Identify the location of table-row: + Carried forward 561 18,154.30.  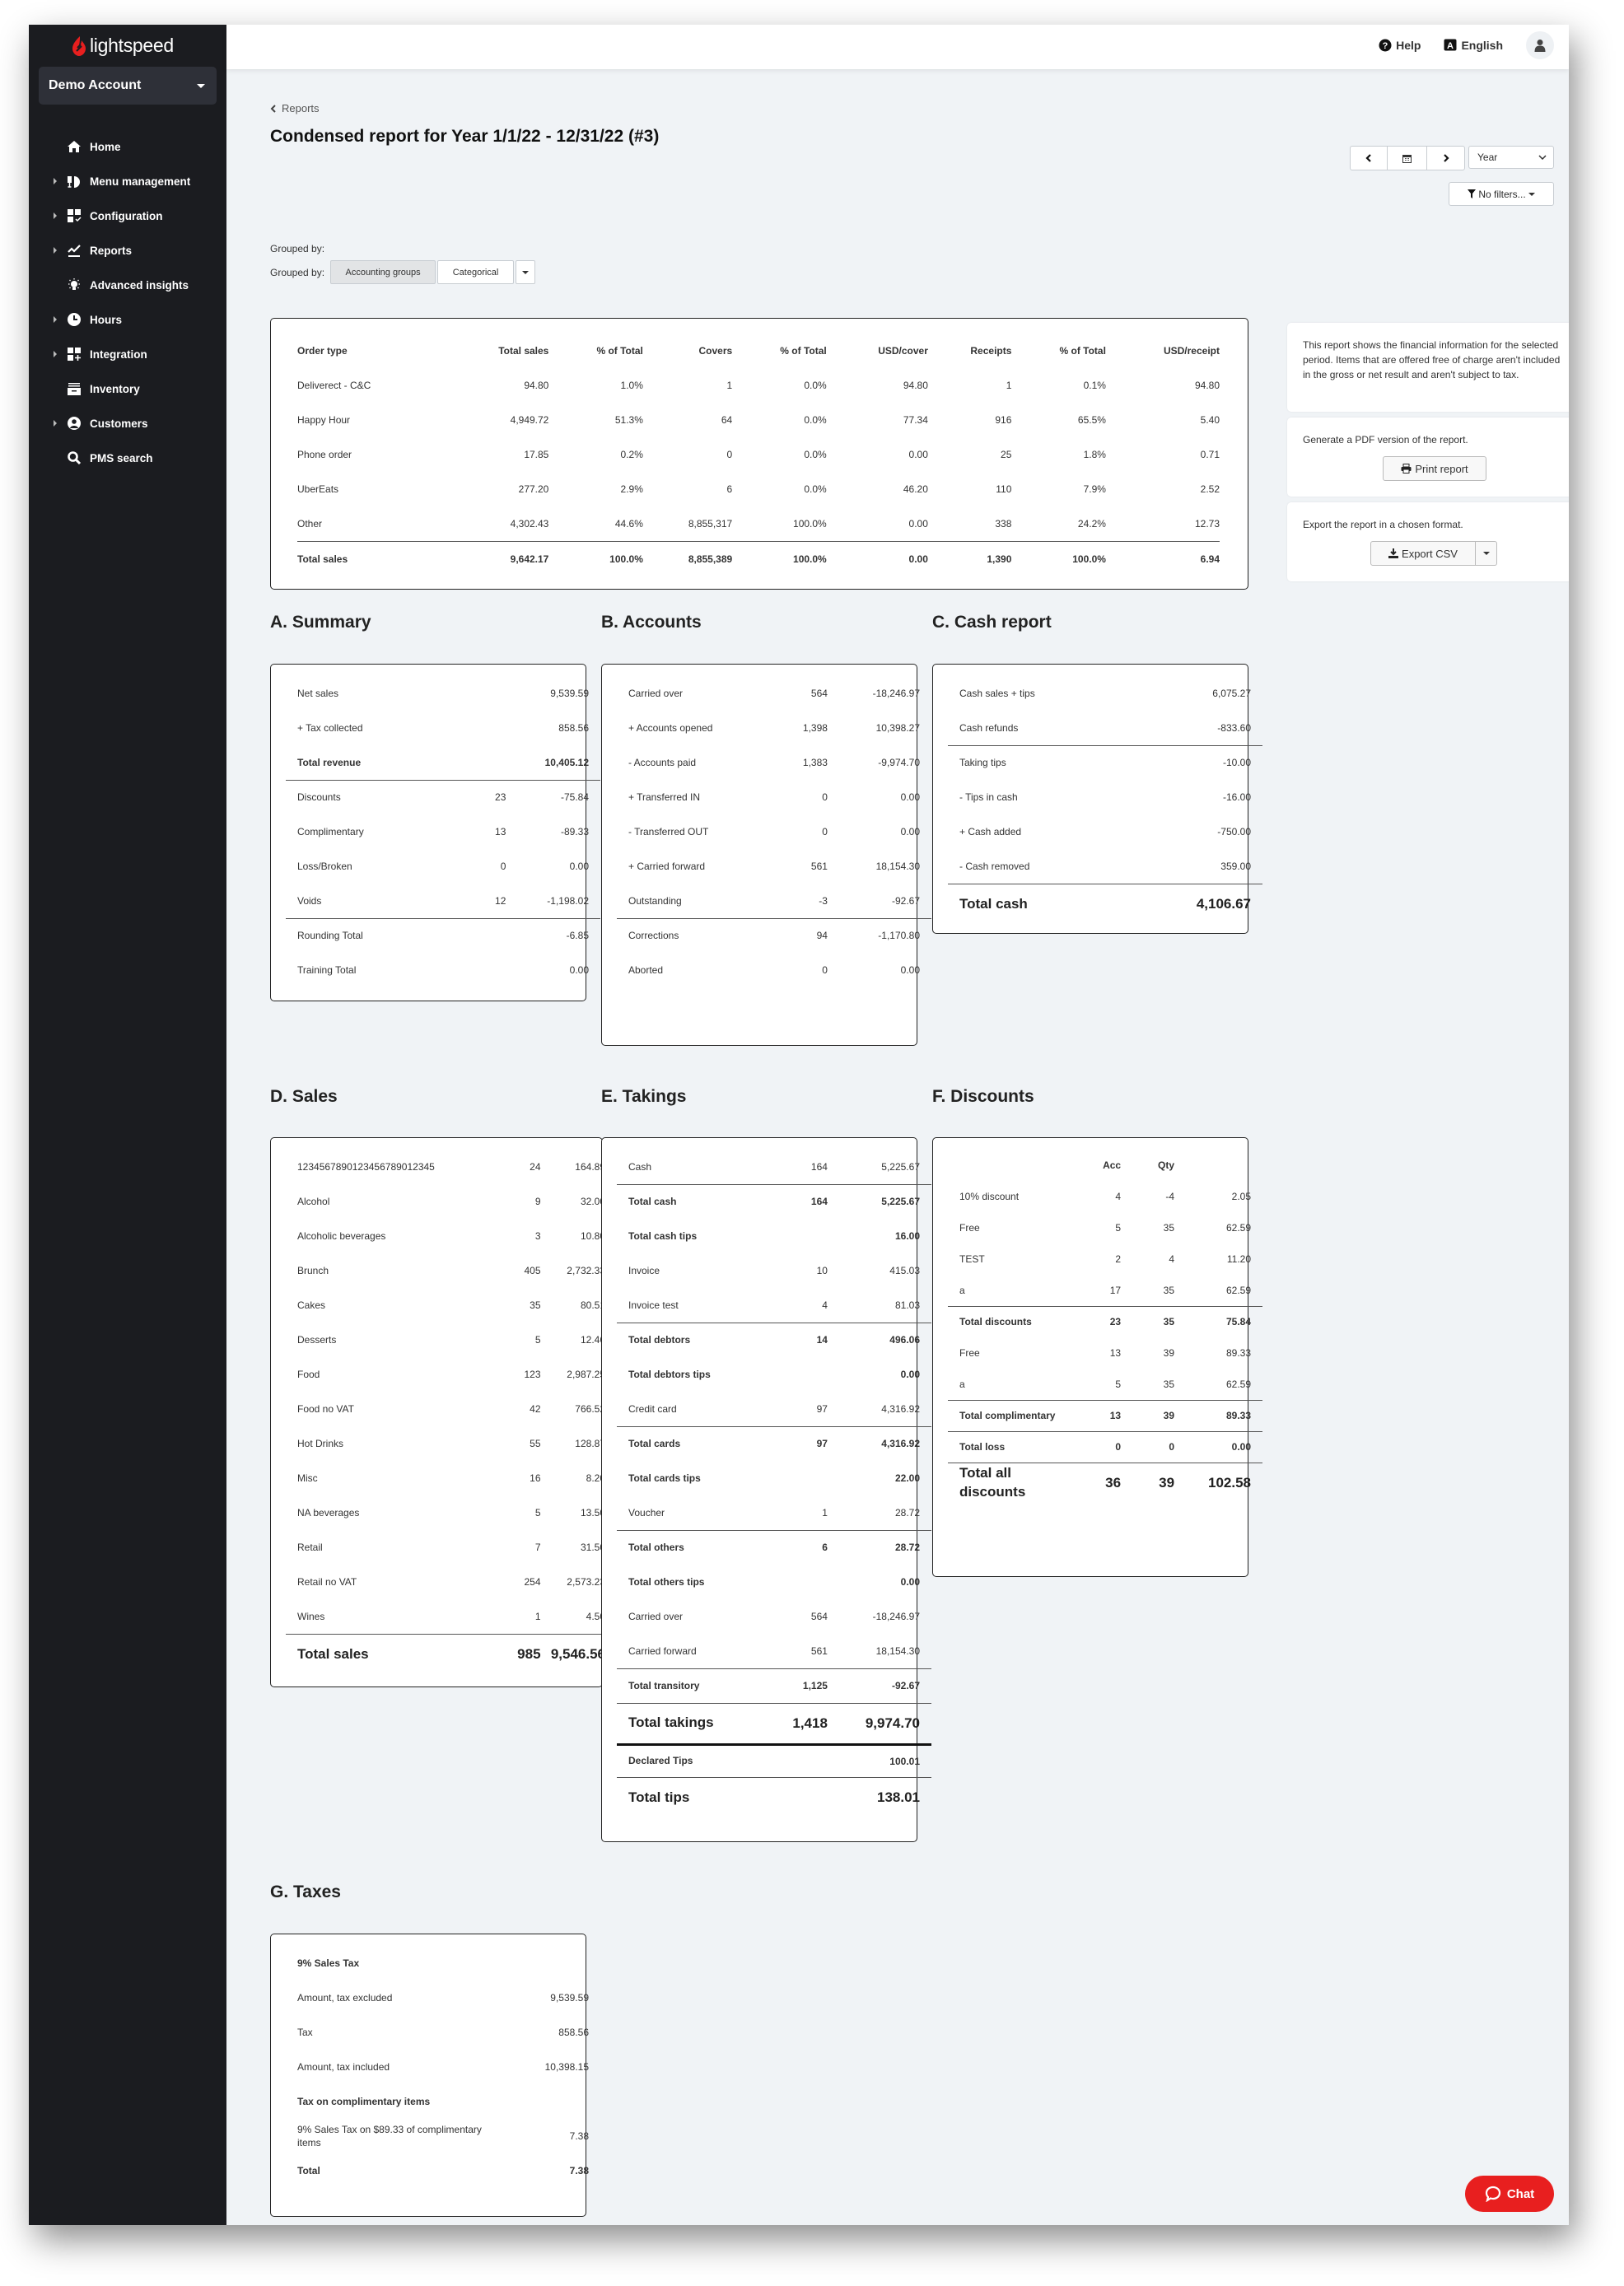
(774, 866).